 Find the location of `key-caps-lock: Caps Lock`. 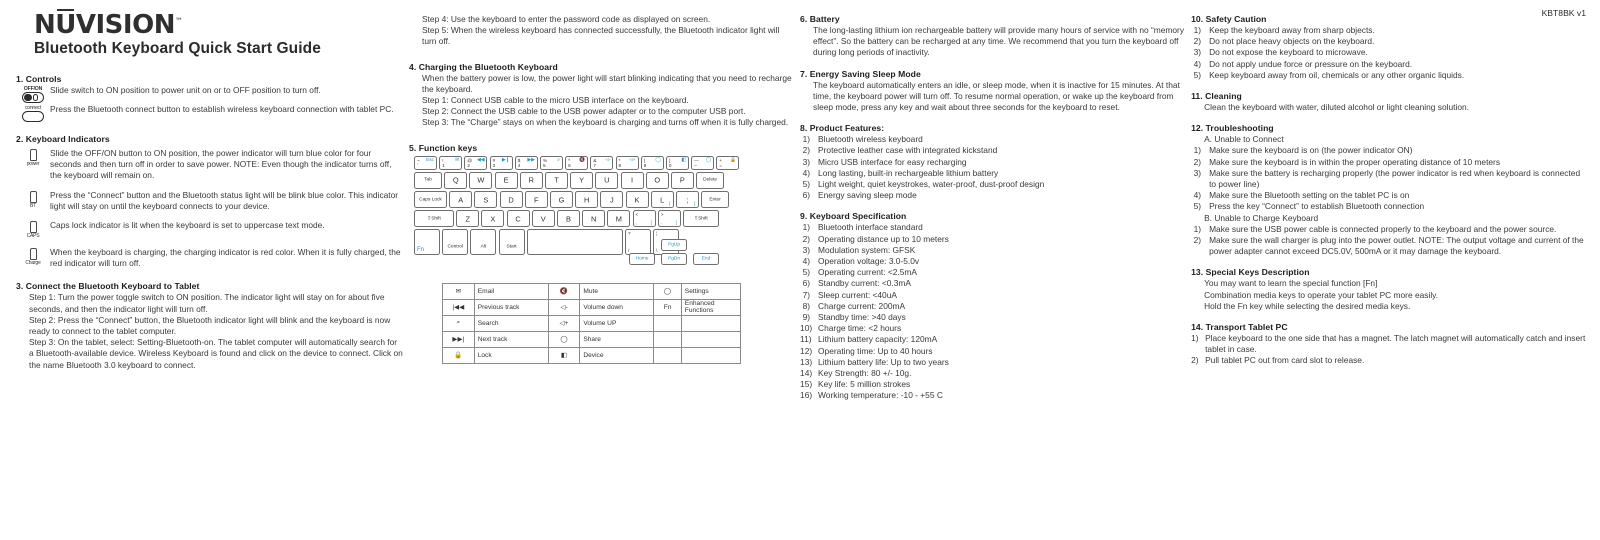

key-caps-lock: Caps Lock is located at coordinates (431, 199).